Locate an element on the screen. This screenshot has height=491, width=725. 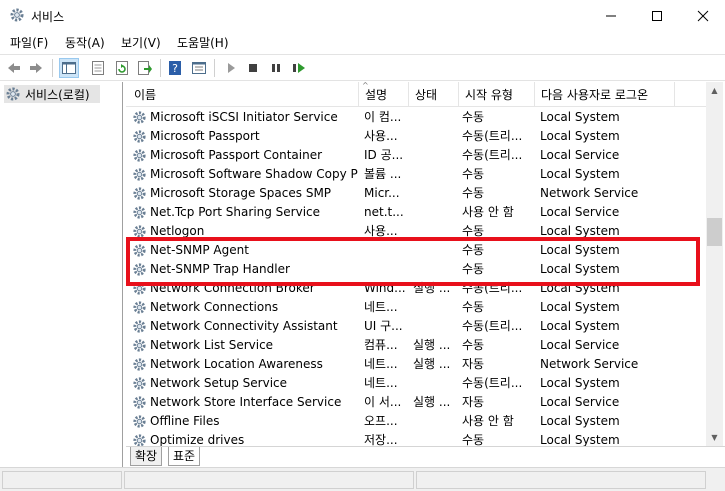
service-name: Microsoft iSCSI Initiator Service is located at coordinates (244, 117).